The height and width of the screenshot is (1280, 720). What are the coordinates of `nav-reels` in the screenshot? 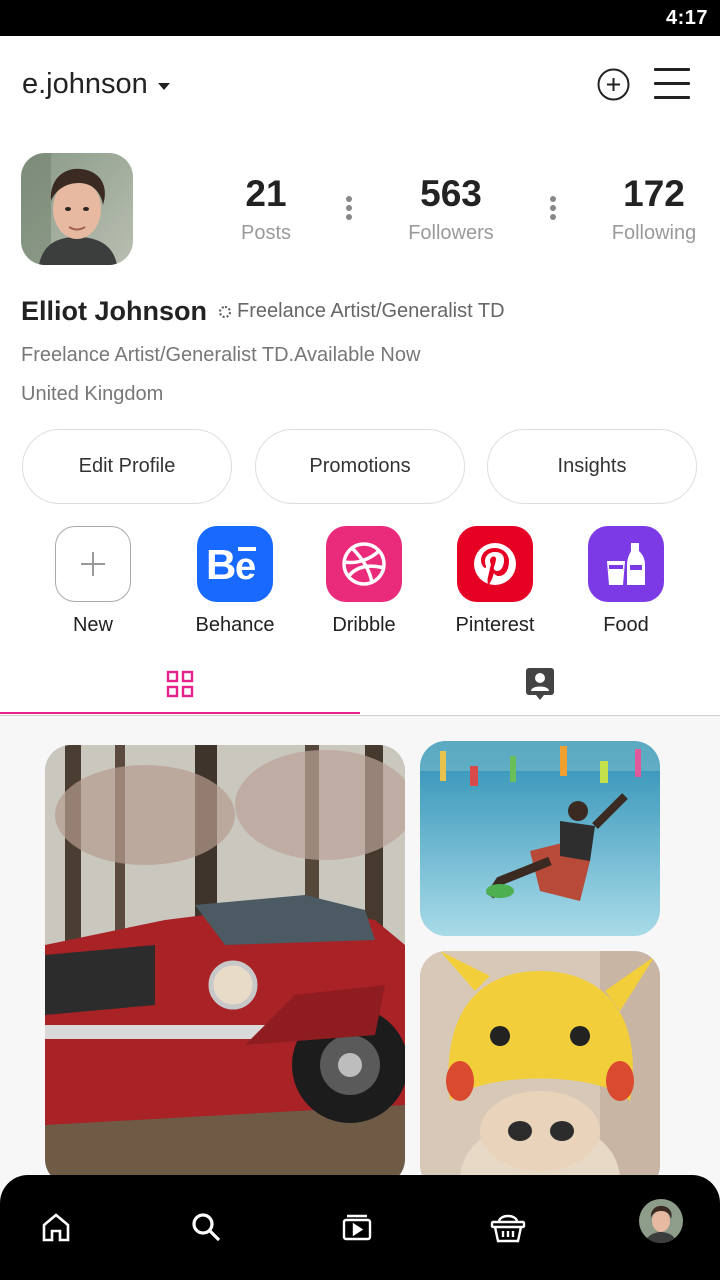 It's located at (357, 1227).